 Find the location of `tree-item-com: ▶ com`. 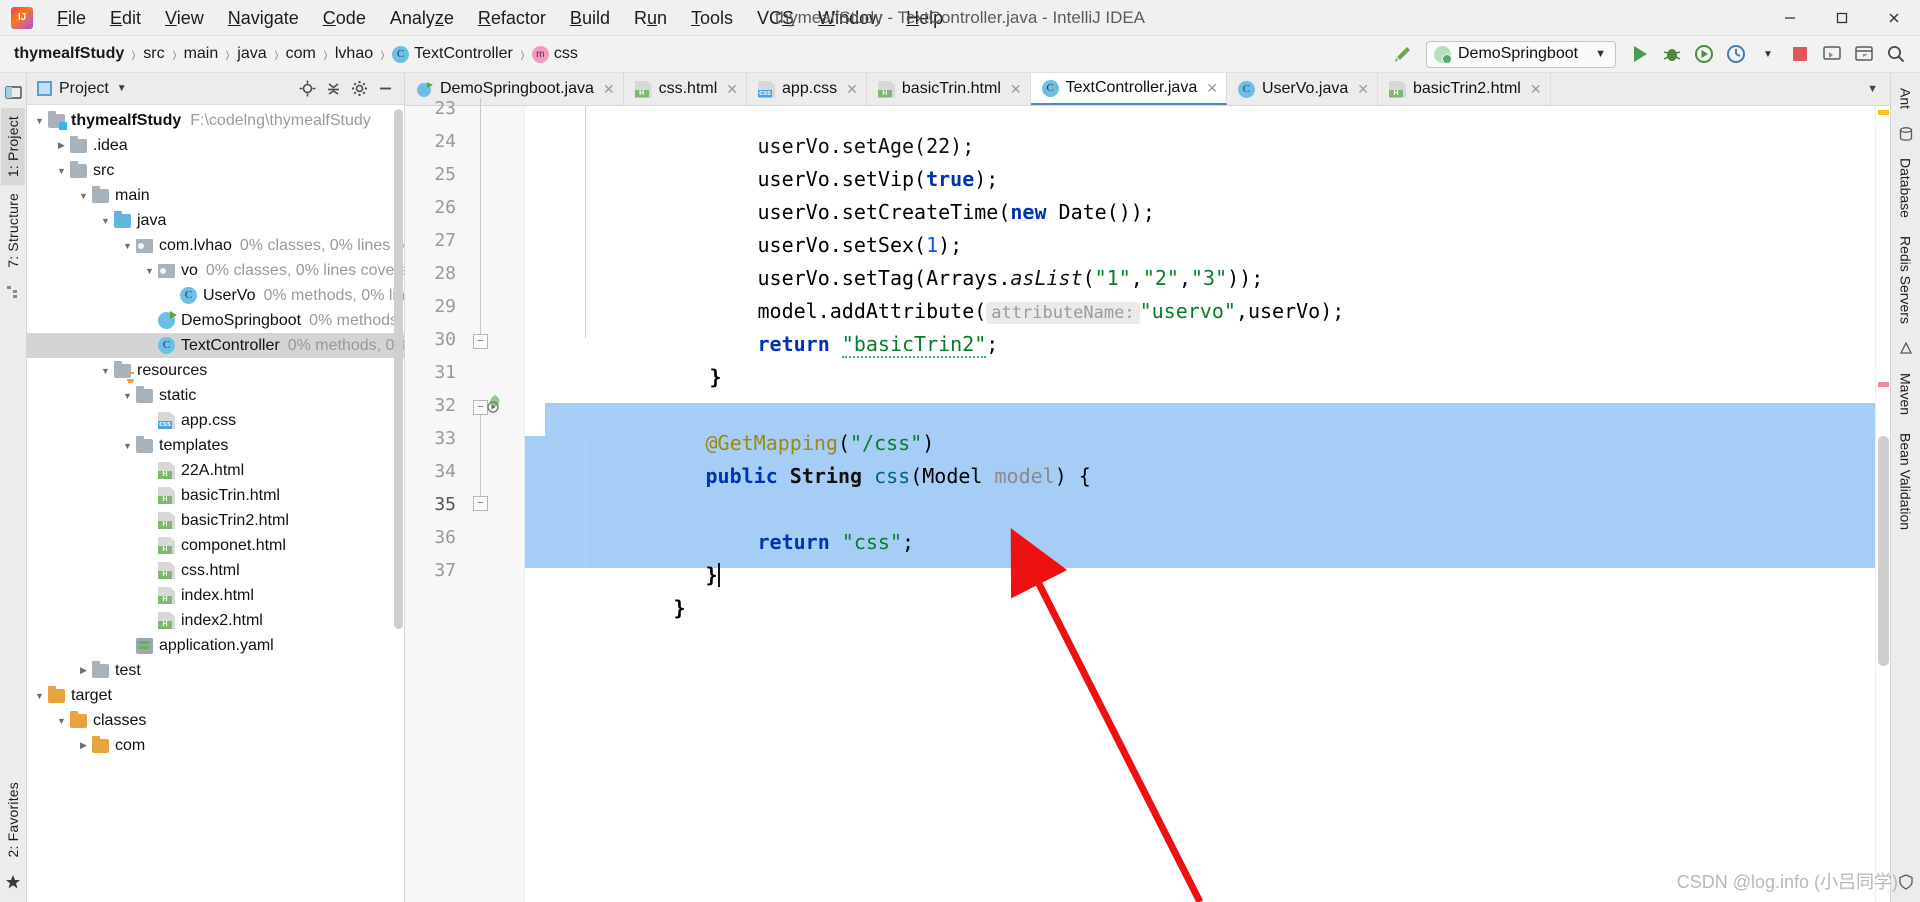

tree-item-com: ▶ com is located at coordinates (215, 745).